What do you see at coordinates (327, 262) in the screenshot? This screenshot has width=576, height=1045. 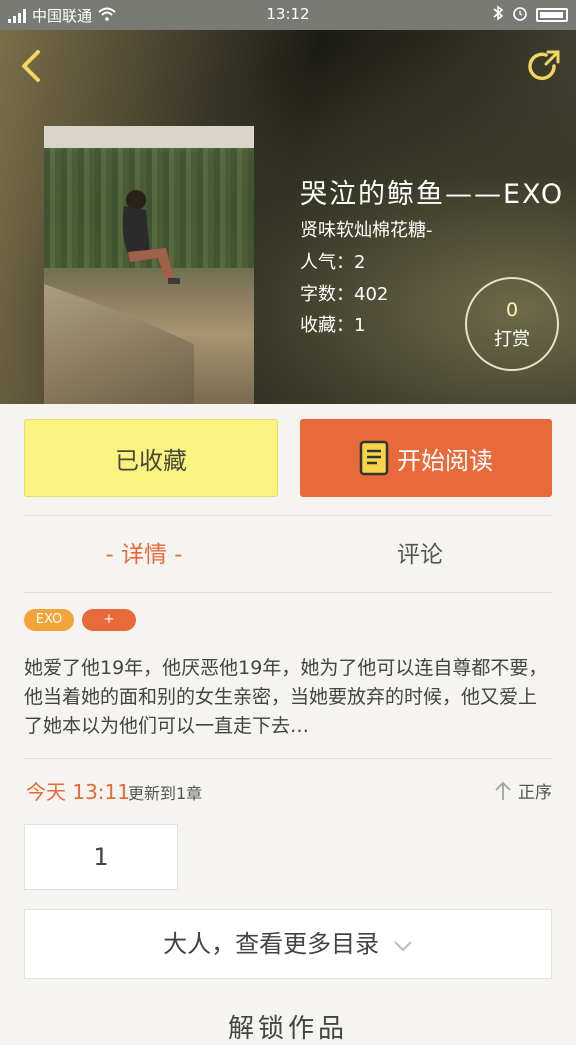 I see `popularity-label: 人气：` at bounding box center [327, 262].